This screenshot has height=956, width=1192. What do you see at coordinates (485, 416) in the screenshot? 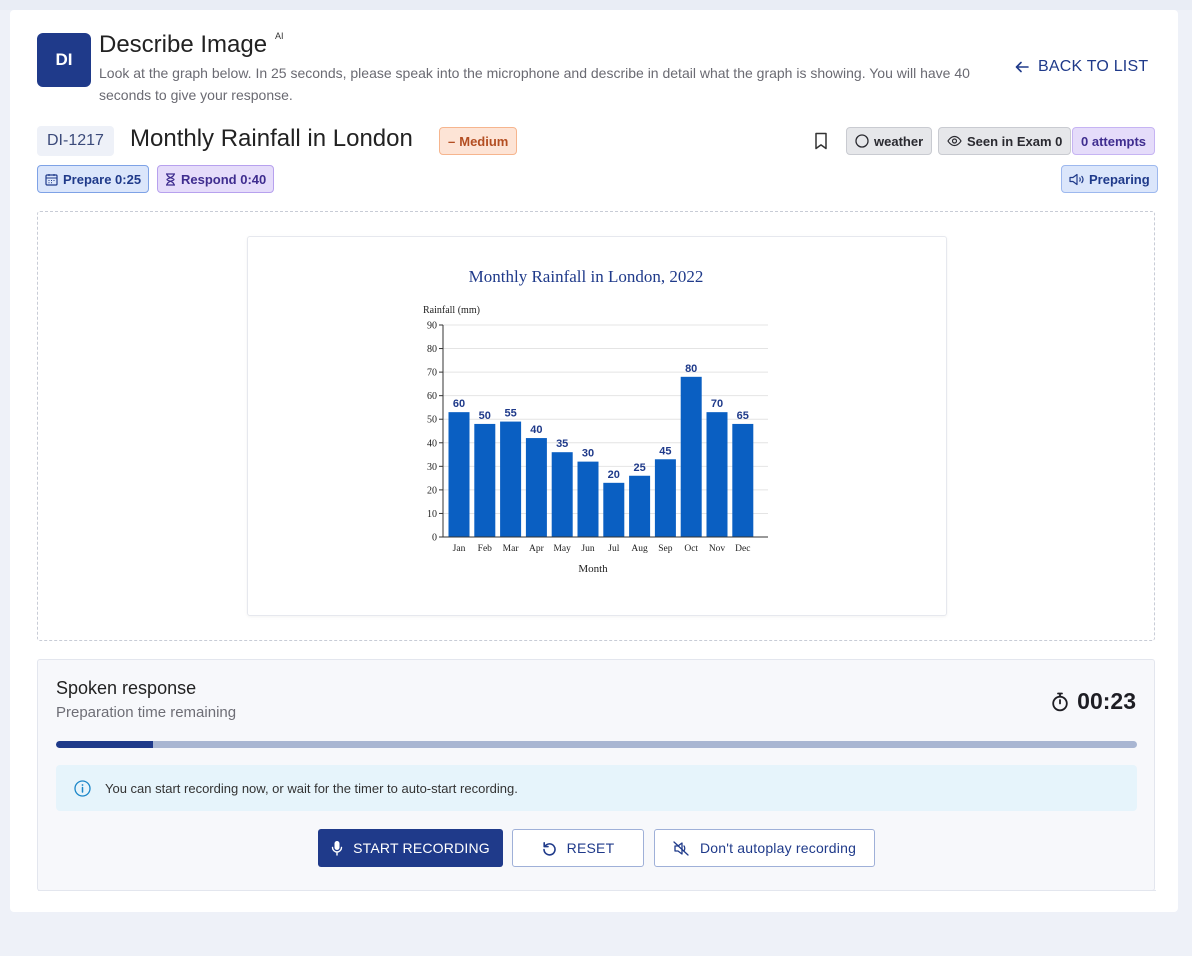
I see `chart-data-label: 50` at bounding box center [485, 416].